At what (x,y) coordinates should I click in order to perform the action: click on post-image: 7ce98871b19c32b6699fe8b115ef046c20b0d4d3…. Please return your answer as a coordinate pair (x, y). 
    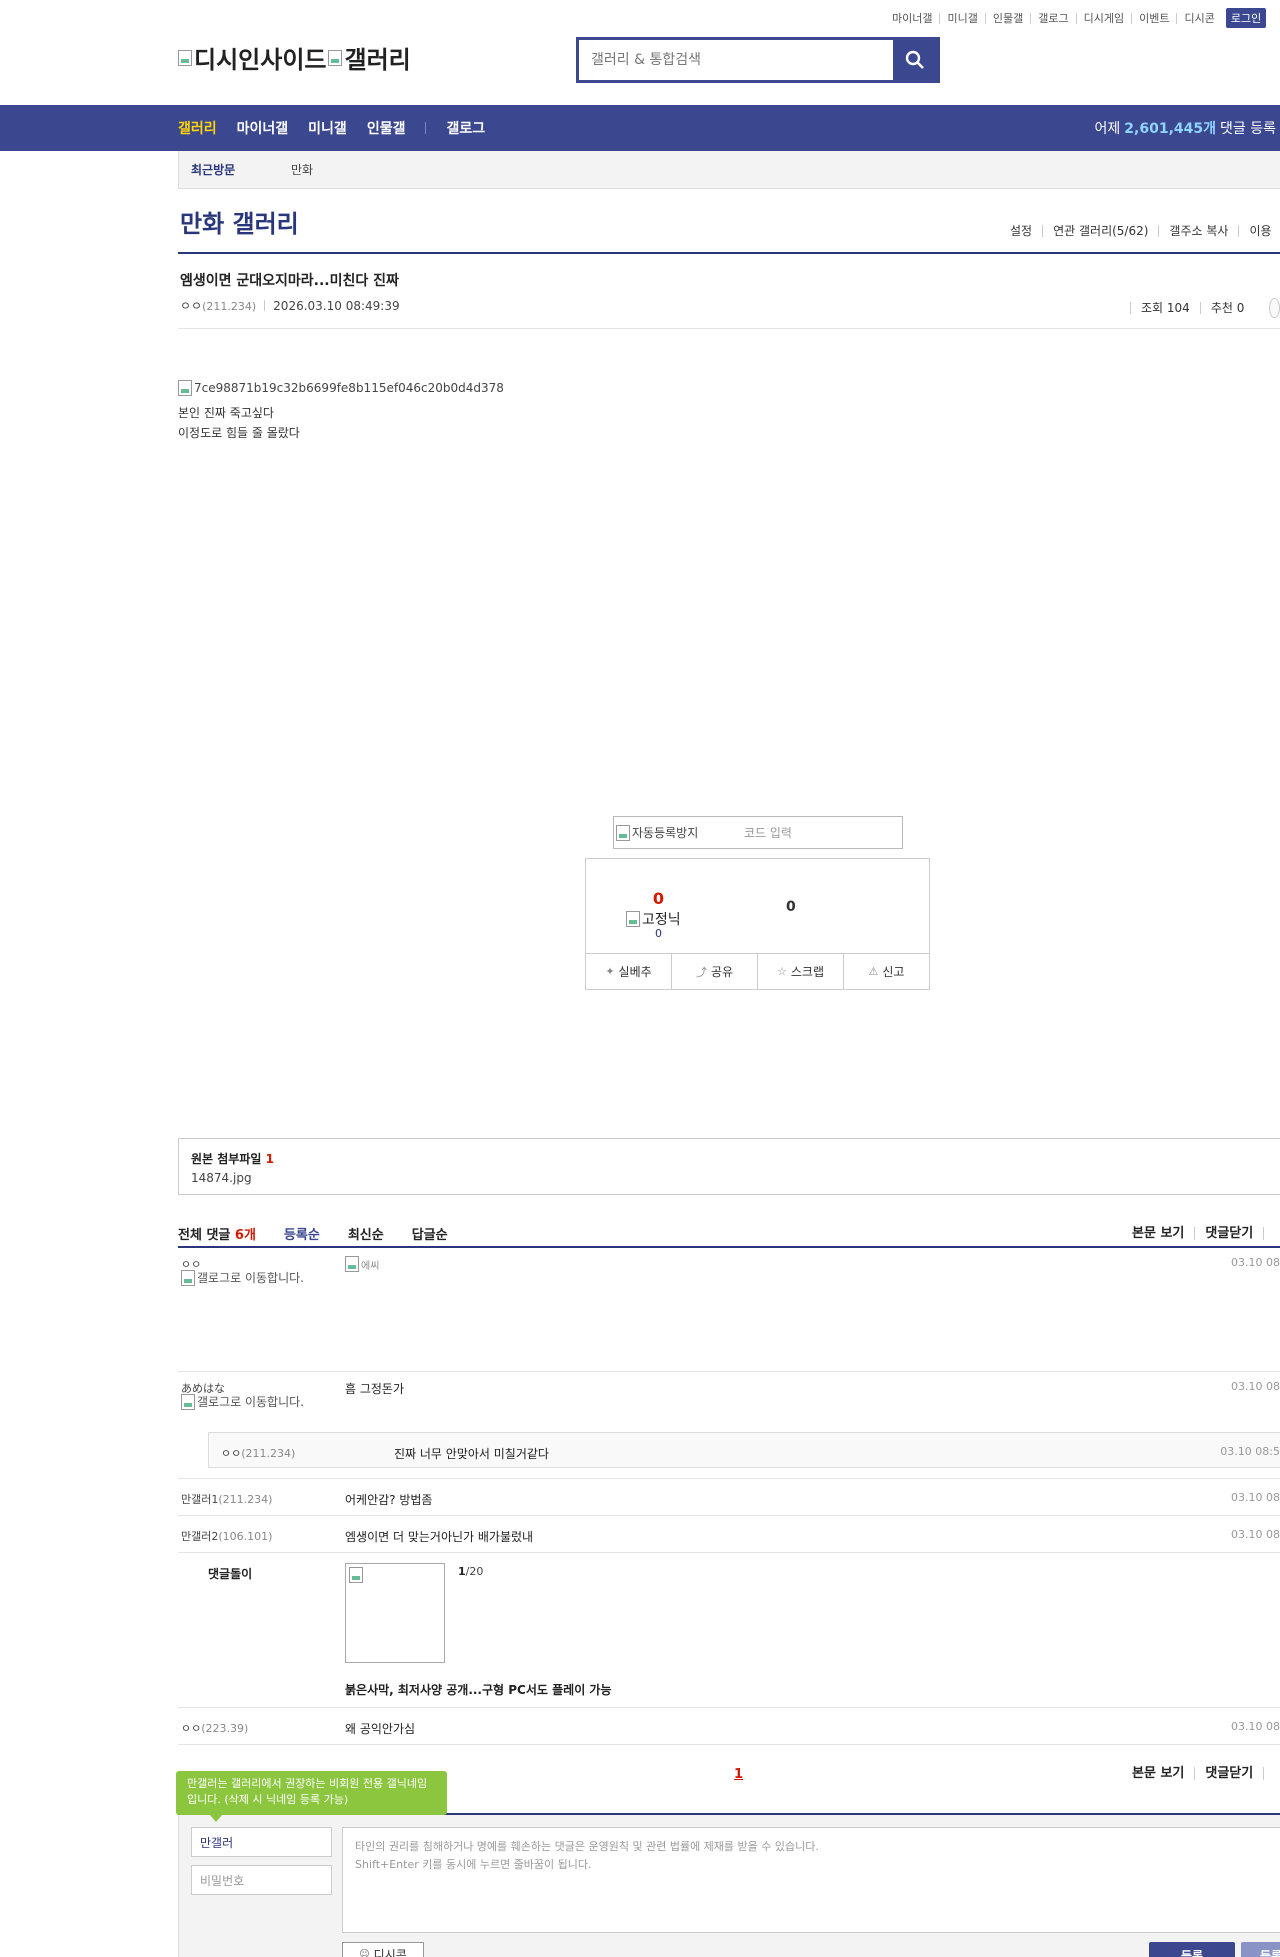
    Looking at the image, I should click on (341, 388).